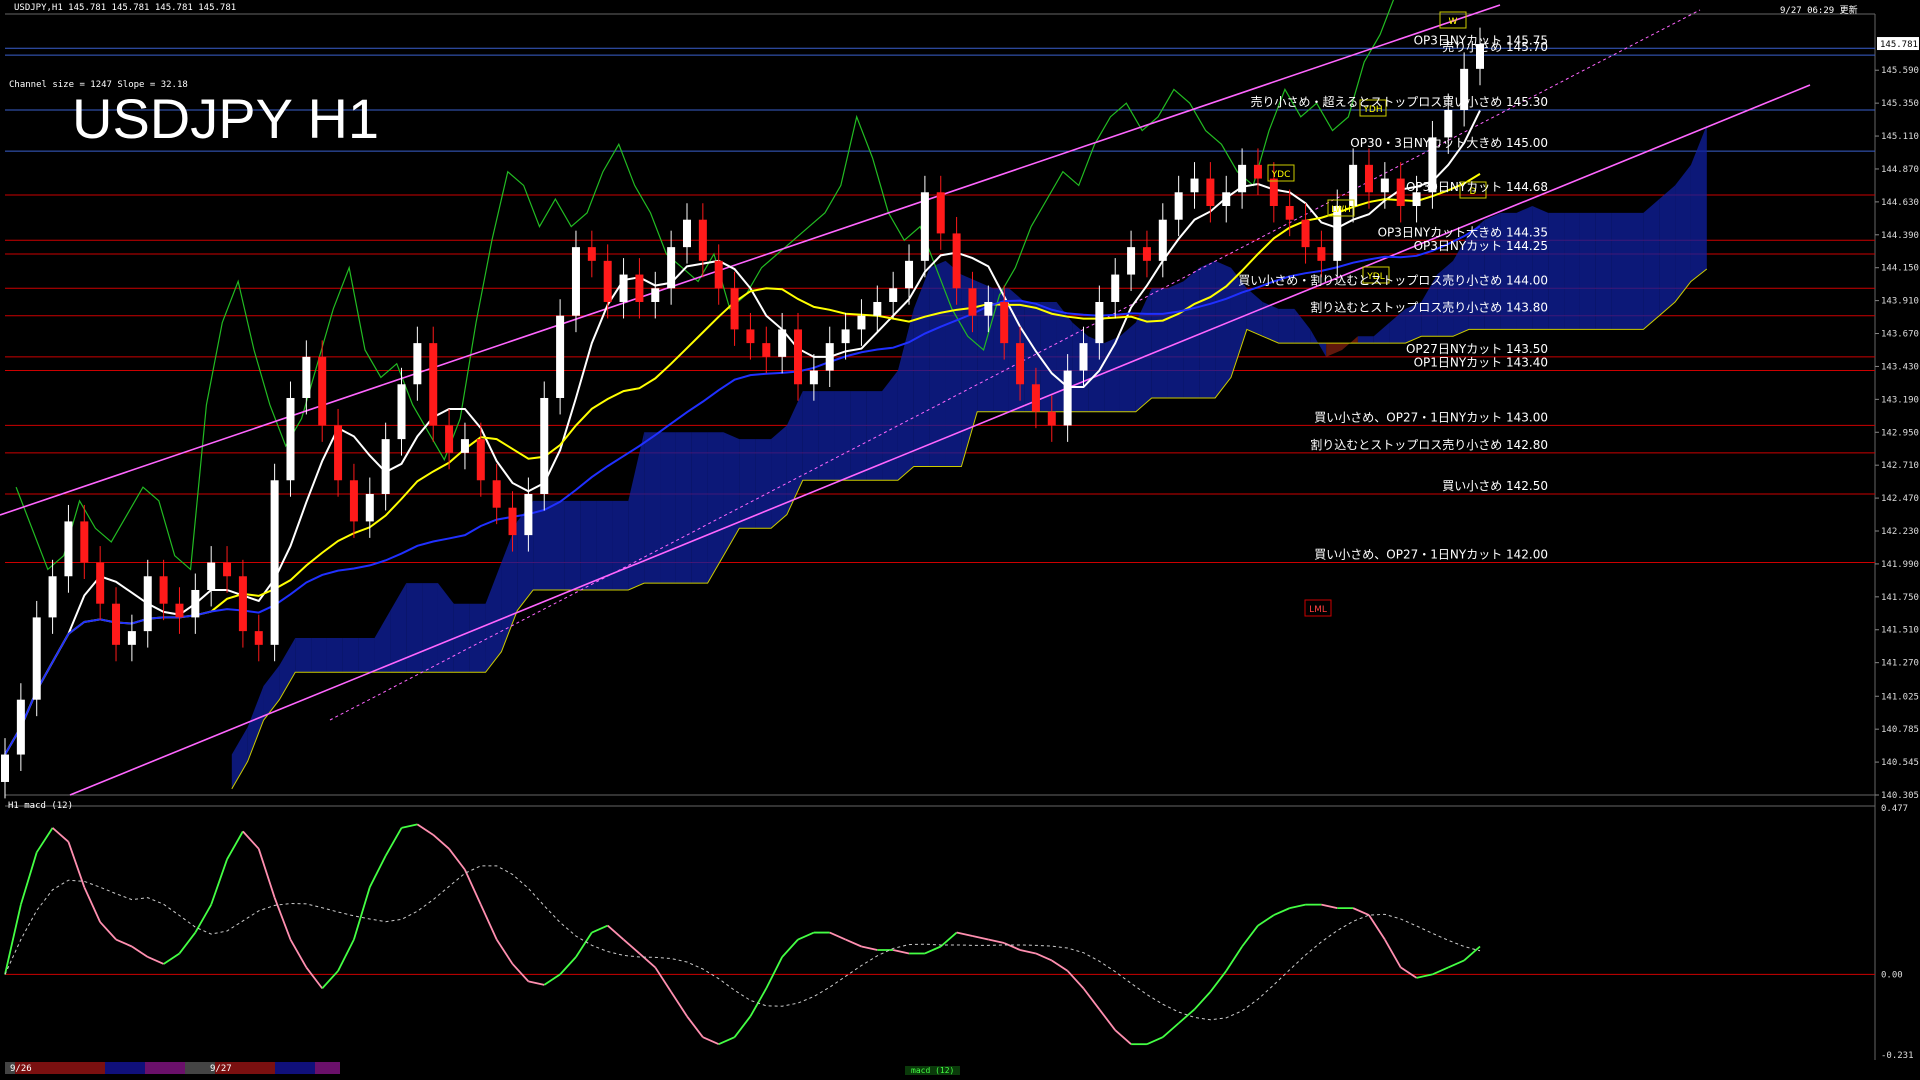  Describe the element at coordinates (21, 1069) in the screenshot. I see `time-label: 9/26` at that location.